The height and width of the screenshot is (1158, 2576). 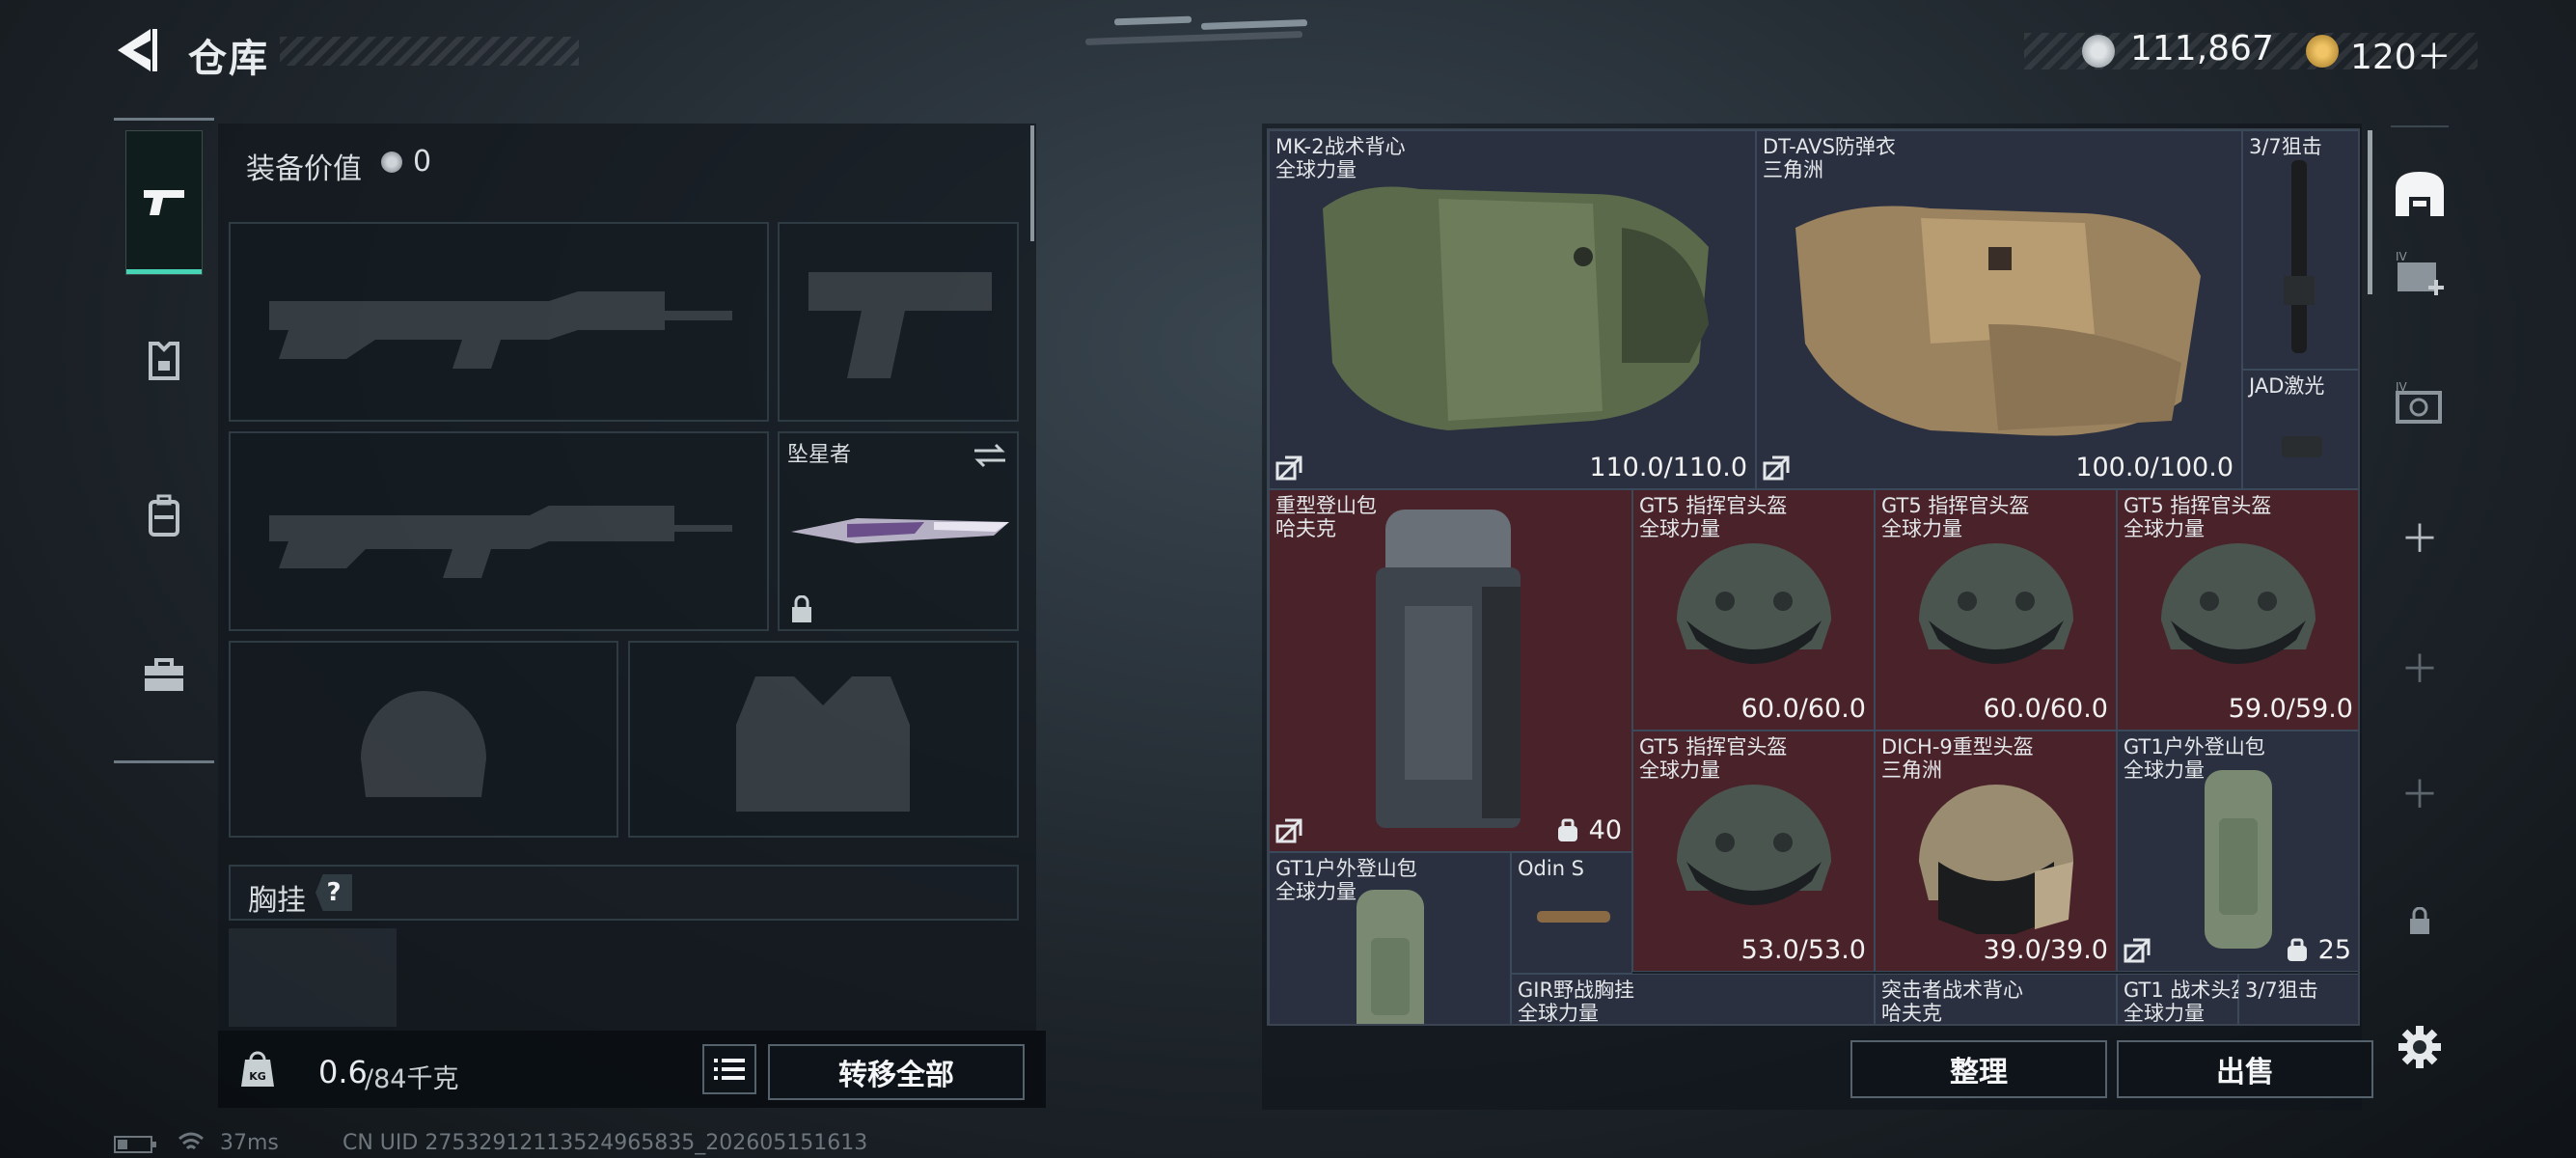 I want to click on secondary-weapon-slot, so click(x=499, y=531).